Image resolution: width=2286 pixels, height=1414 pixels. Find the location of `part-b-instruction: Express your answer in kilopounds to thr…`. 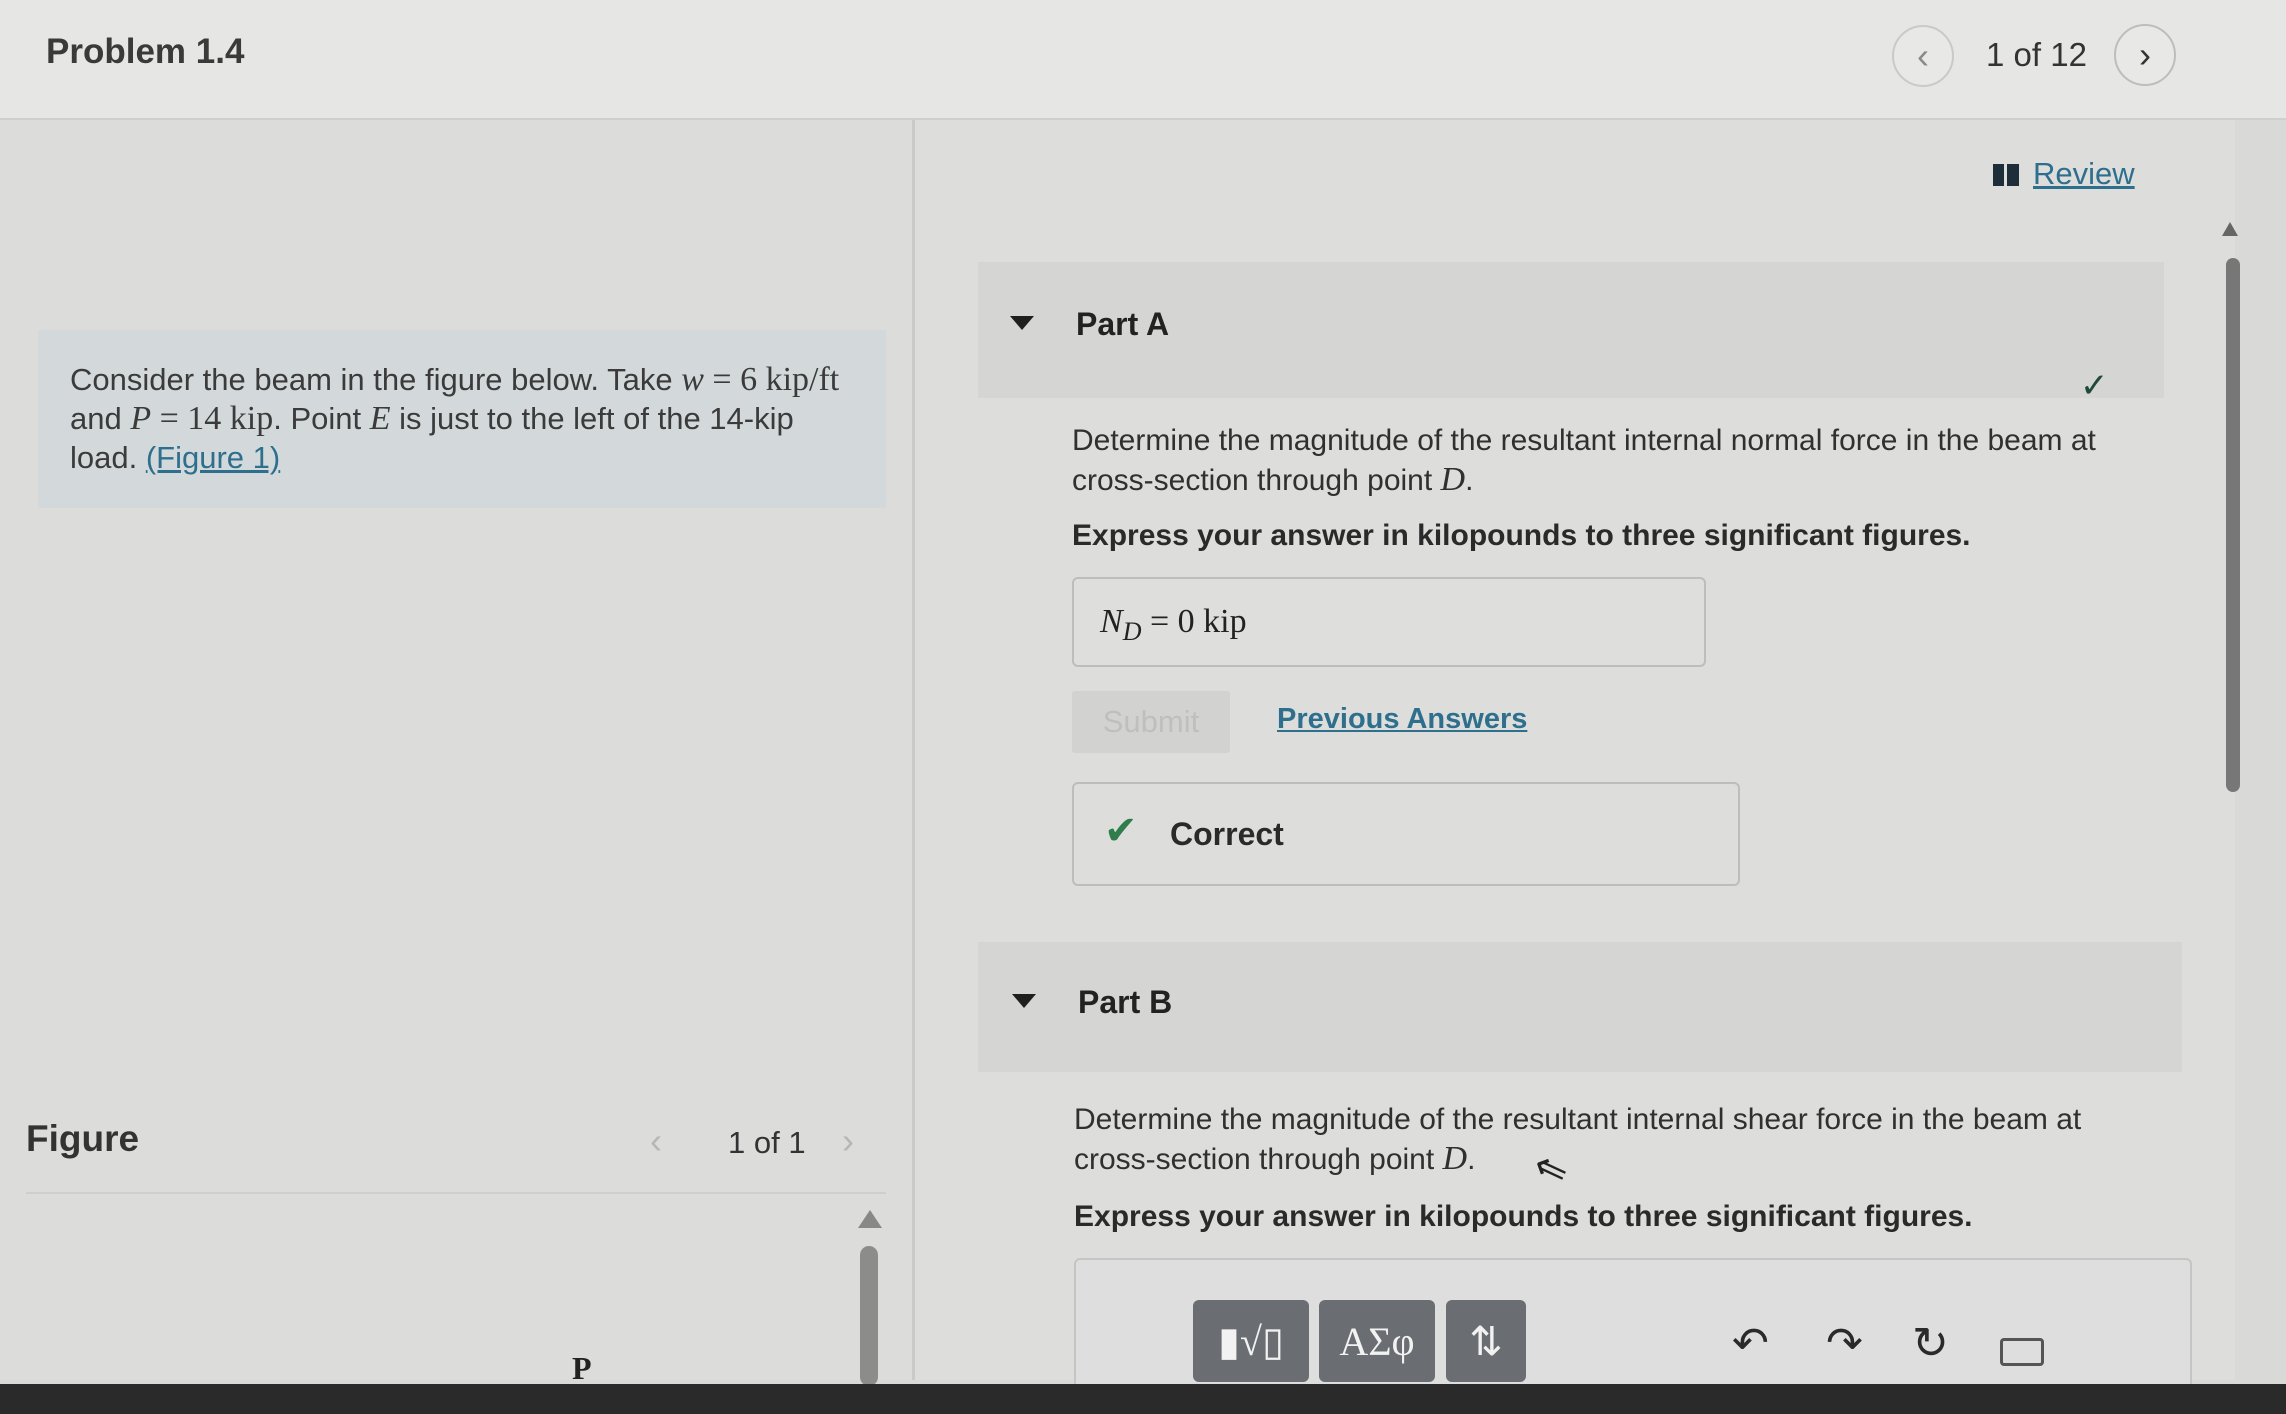

part-b-instruction: Express your answer in kilopounds to thr… is located at coordinates (1523, 1216).